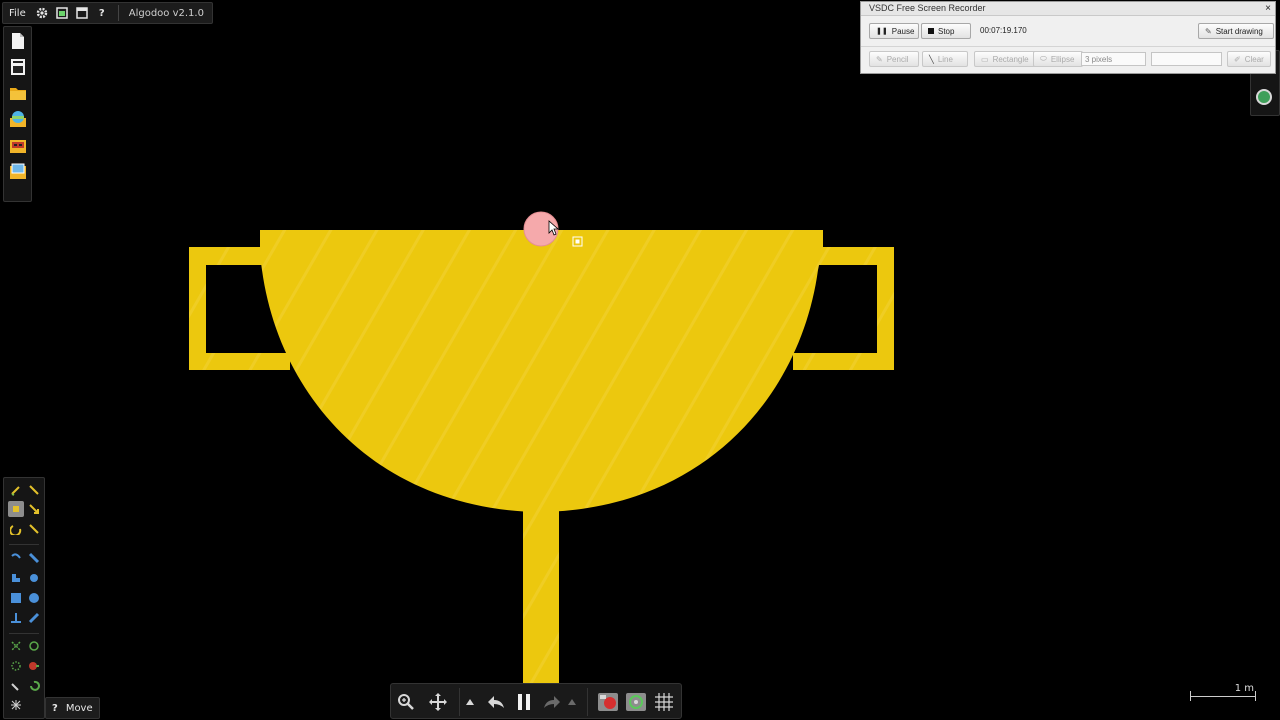  Describe the element at coordinates (1003, 30) in the screenshot. I see `elapsed-time: 00:07:19.170` at that location.